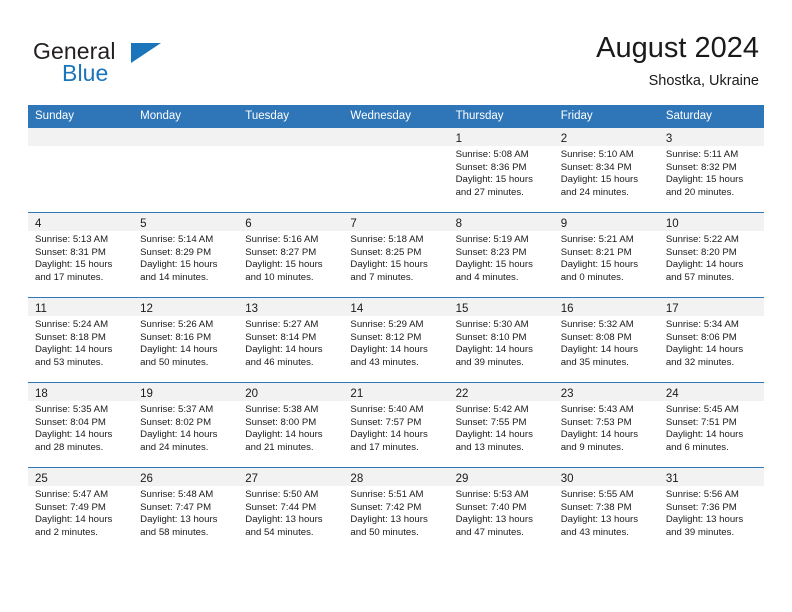 This screenshot has width=792, height=612. I want to click on day-number-bar: 29, so click(501, 477).